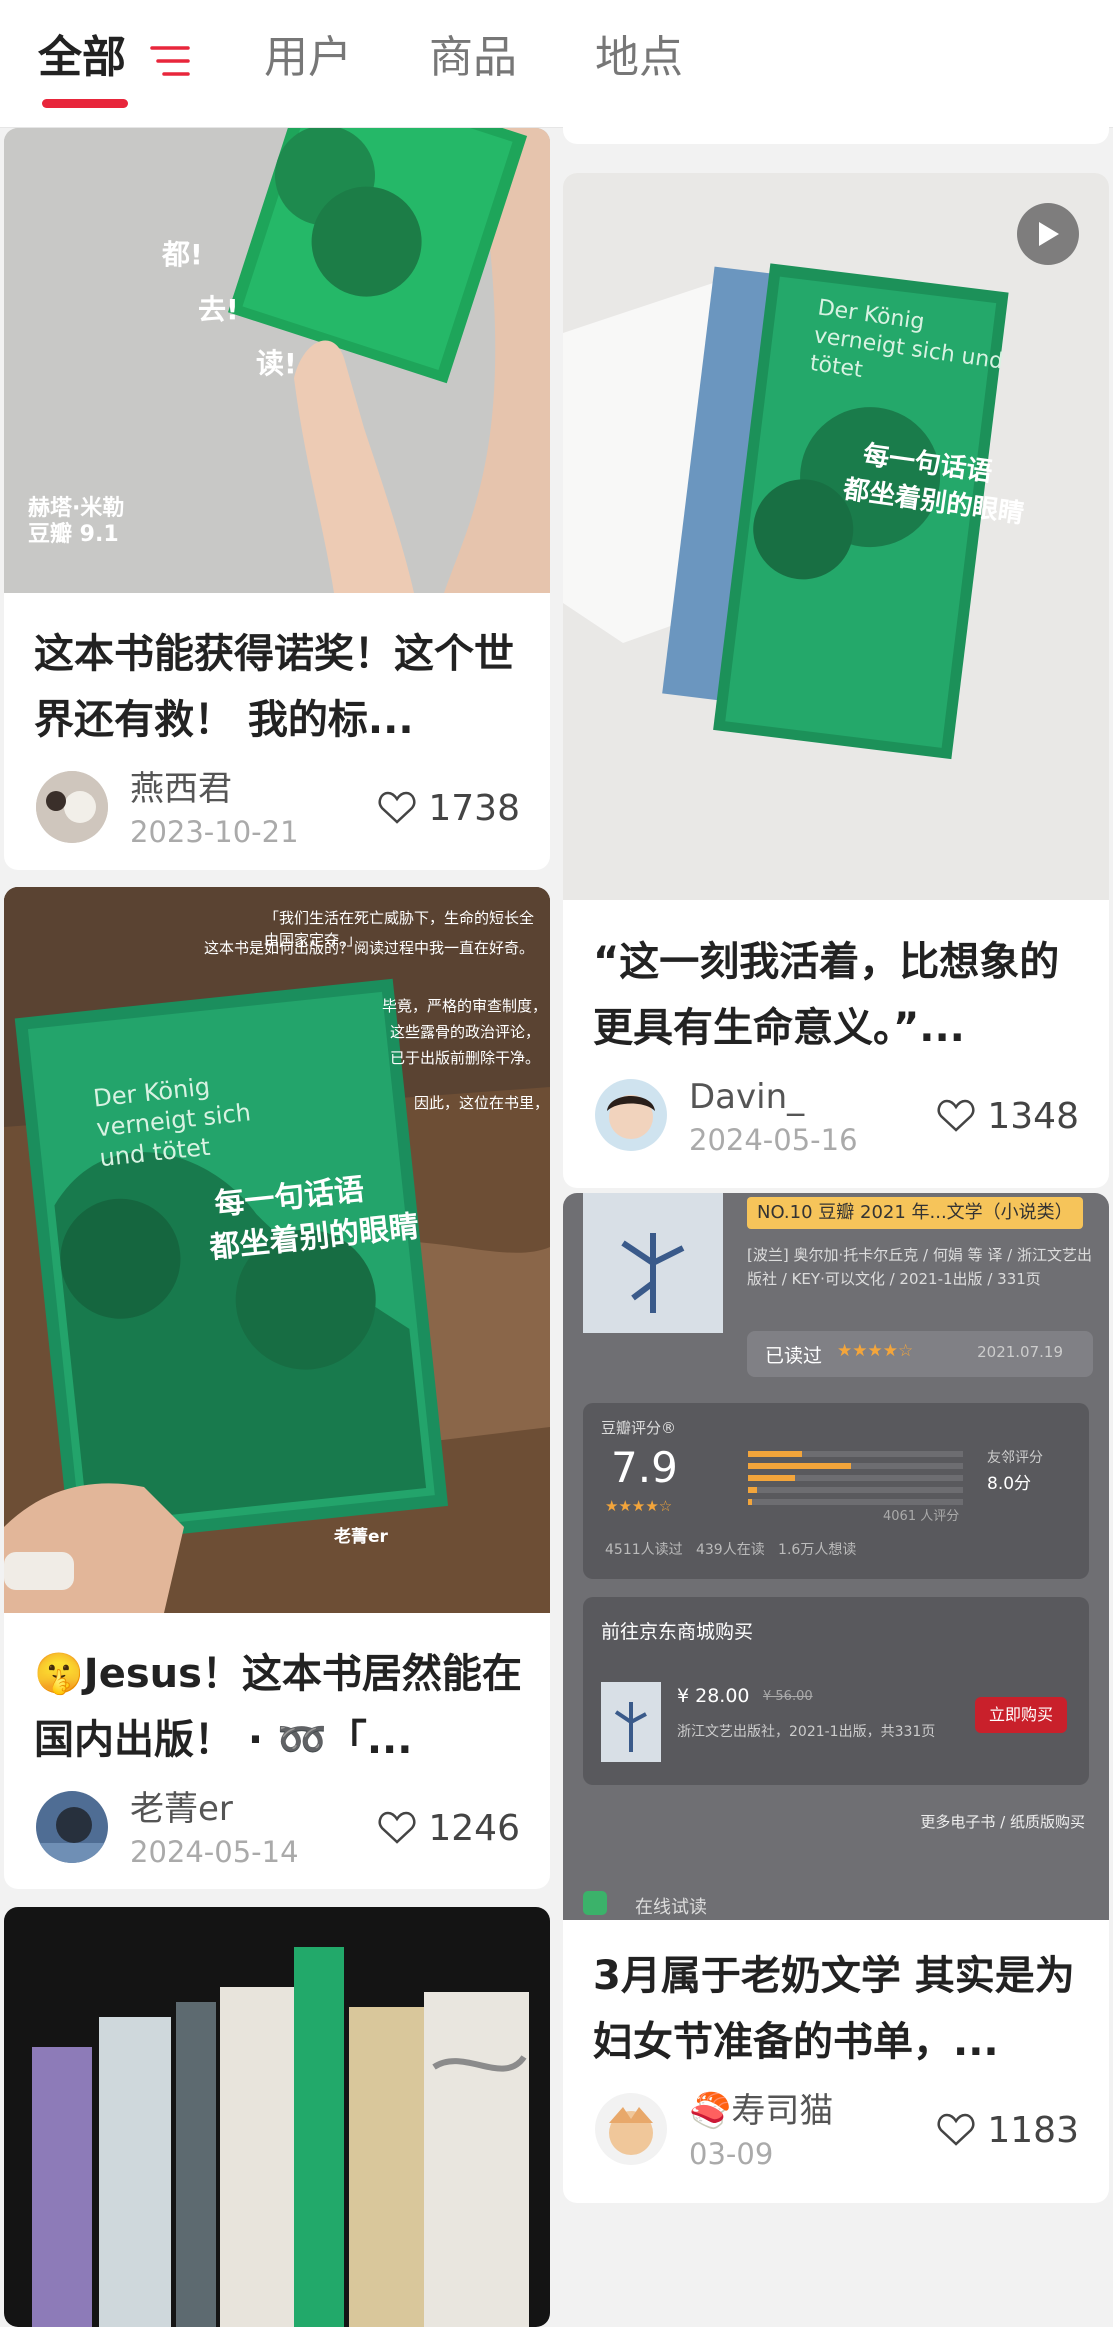  Describe the element at coordinates (474, 1828) in the screenshot. I see `like-count: 1246` at that location.